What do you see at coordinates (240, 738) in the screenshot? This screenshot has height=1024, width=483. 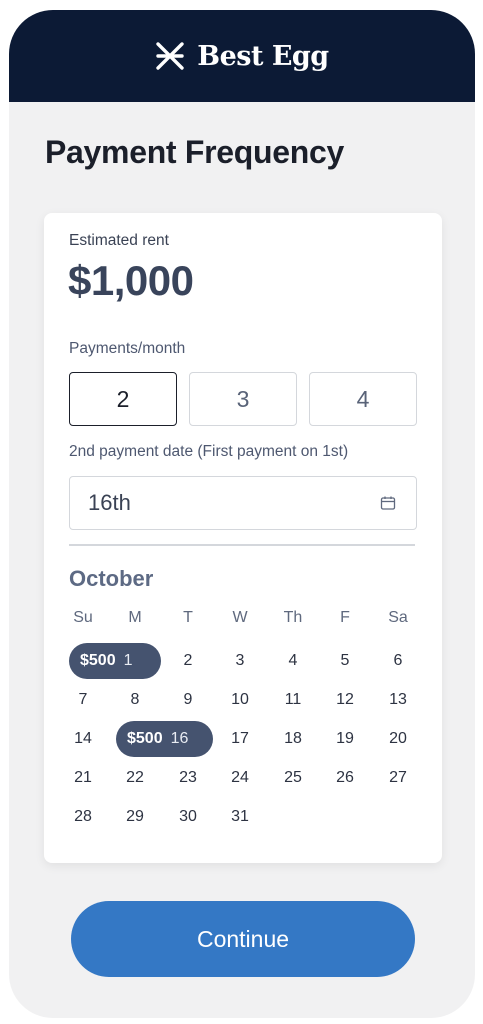 I see `calendar-day: 17` at bounding box center [240, 738].